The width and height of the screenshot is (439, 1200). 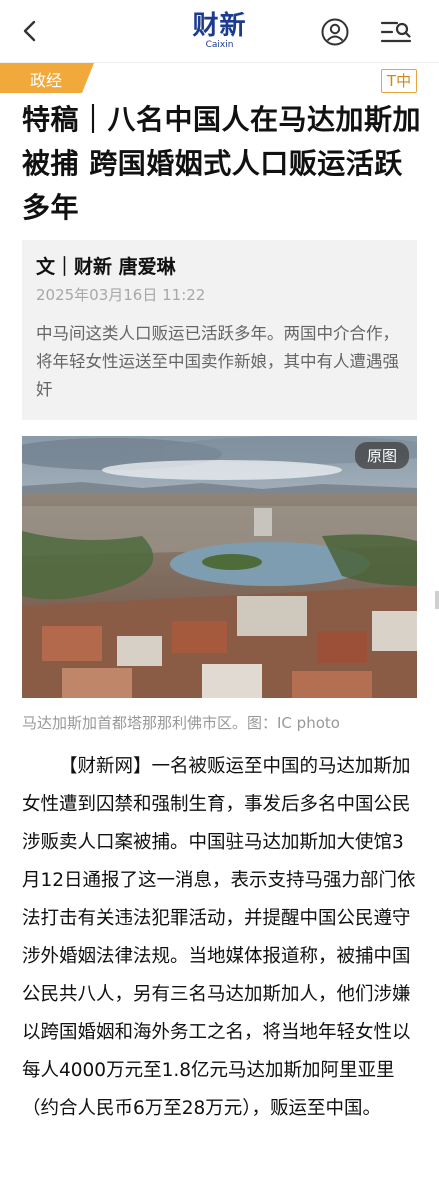 What do you see at coordinates (222, 163) in the screenshot?
I see `article-title: 特稿｜八名中国人在马达加斯加被捕 跨国婚姻式人口贩运活跃多年` at bounding box center [222, 163].